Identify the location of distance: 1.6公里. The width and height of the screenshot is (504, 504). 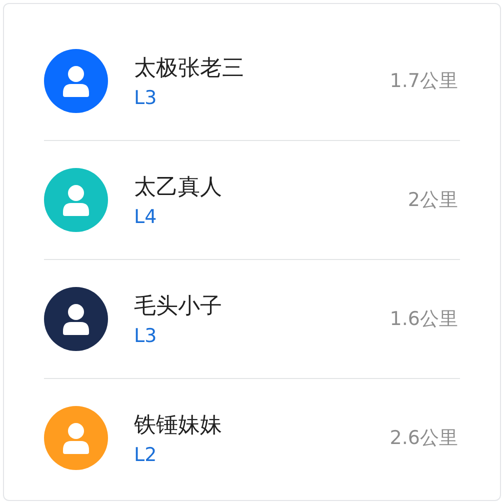
(424, 319).